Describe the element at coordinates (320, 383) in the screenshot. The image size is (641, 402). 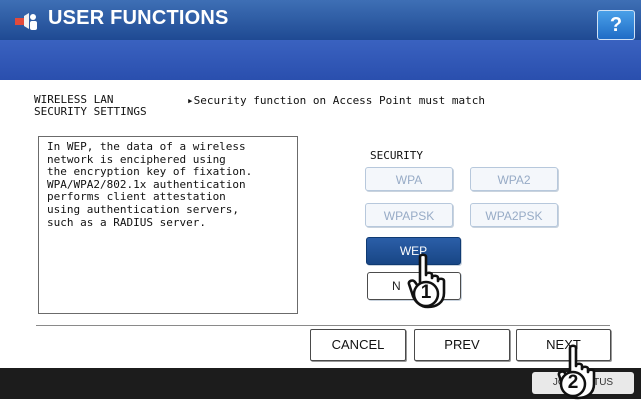
I see `status-bar: JOB STATUS` at that location.